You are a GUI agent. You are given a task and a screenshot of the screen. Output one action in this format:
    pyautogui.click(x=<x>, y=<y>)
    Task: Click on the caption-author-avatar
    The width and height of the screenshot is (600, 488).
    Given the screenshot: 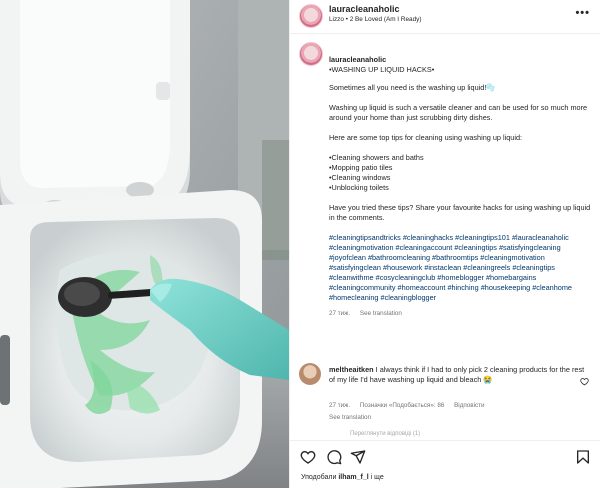 What is the action you would take?
    pyautogui.click(x=311, y=54)
    